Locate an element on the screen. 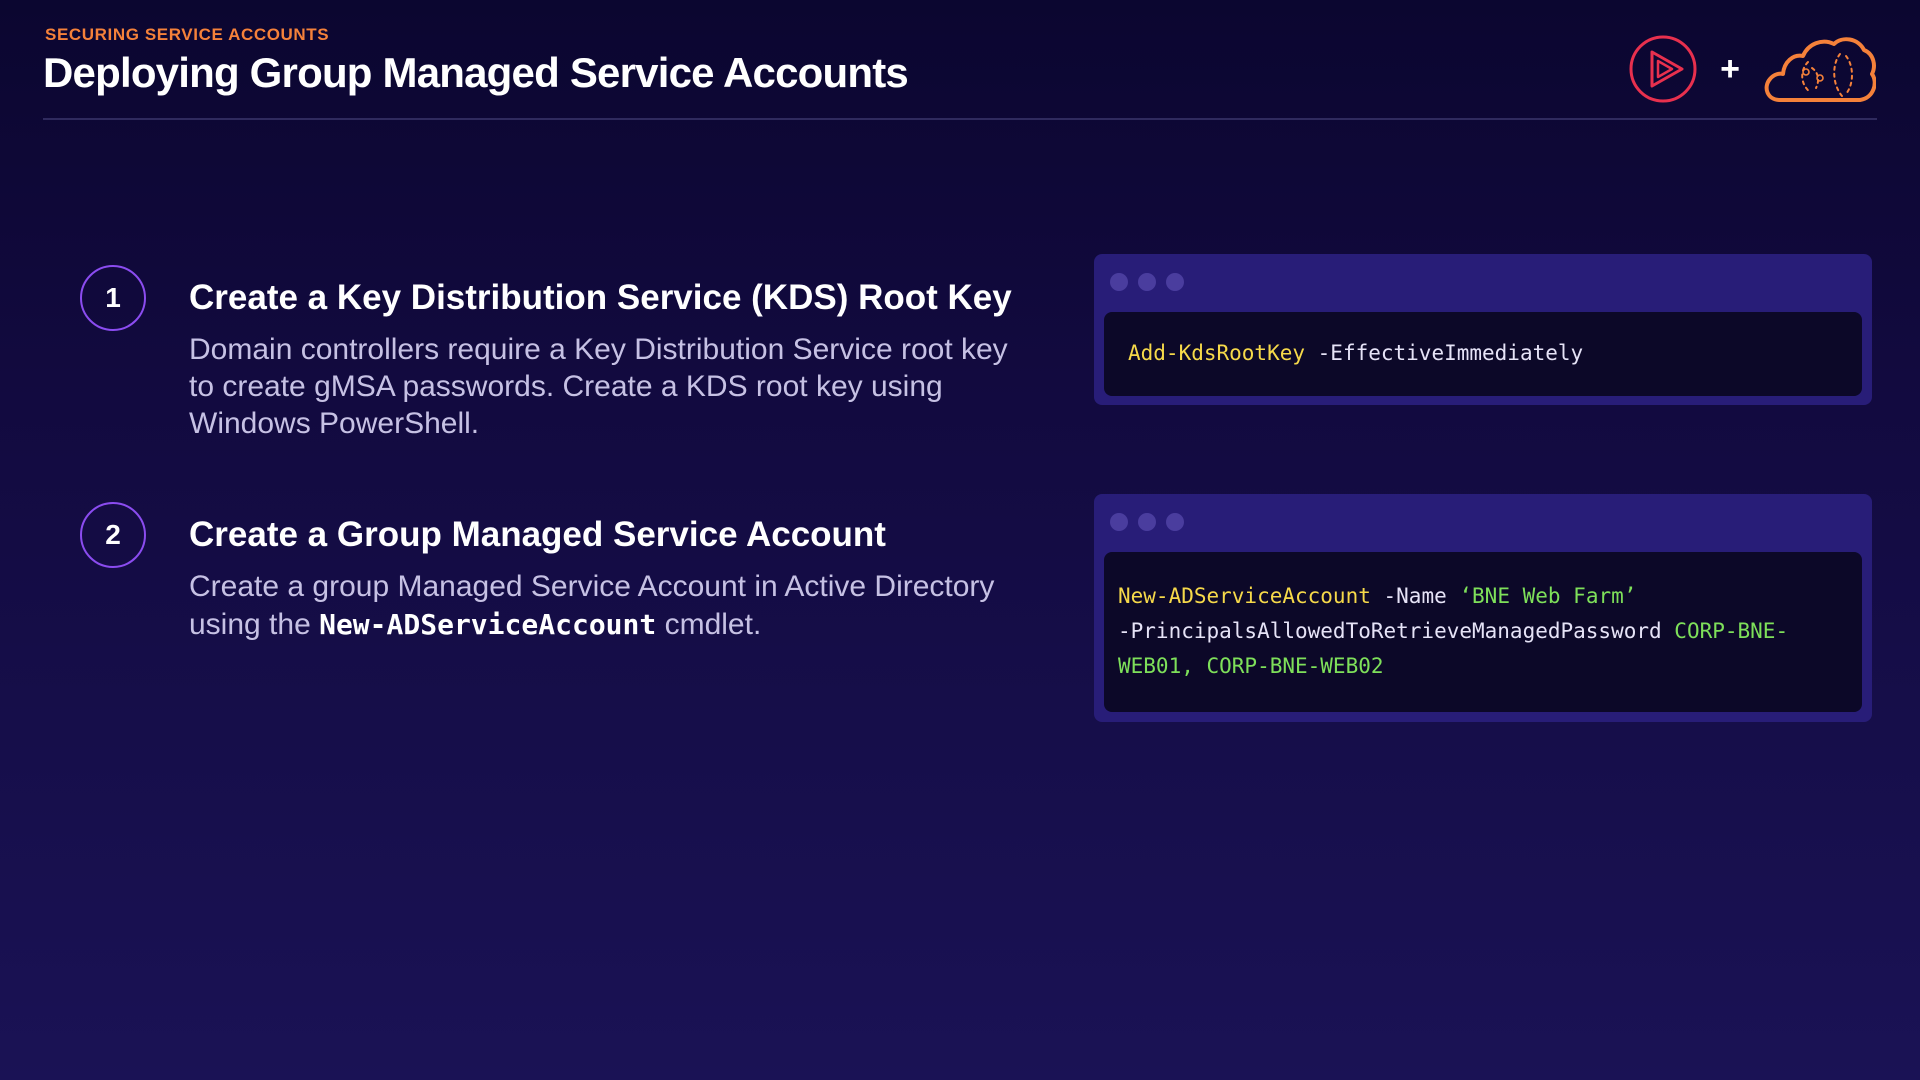 Image resolution: width=1920 pixels, height=1080 pixels. page-title: Deploying Group Managed Service Accounts is located at coordinates (476, 72).